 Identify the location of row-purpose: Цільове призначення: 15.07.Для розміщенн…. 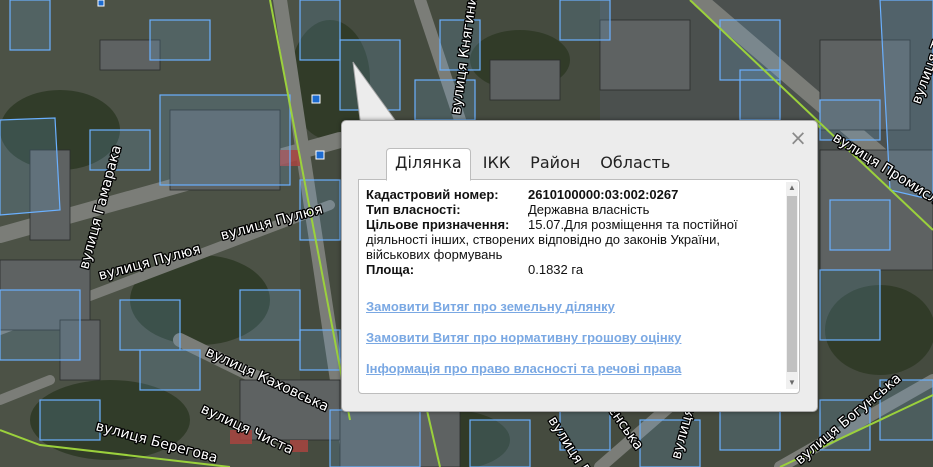
(571, 224).